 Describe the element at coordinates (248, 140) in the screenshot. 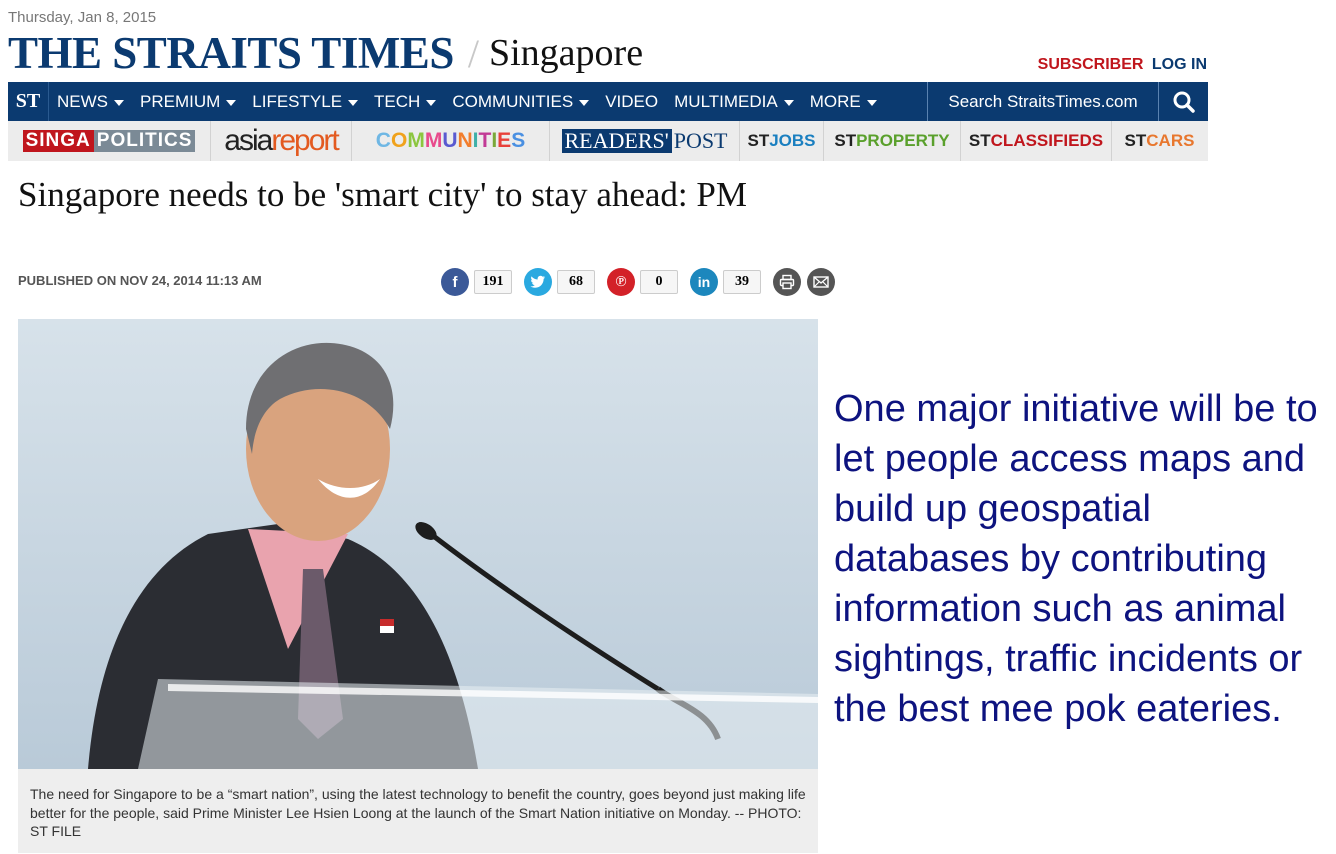

I see `asia-label: asia` at that location.